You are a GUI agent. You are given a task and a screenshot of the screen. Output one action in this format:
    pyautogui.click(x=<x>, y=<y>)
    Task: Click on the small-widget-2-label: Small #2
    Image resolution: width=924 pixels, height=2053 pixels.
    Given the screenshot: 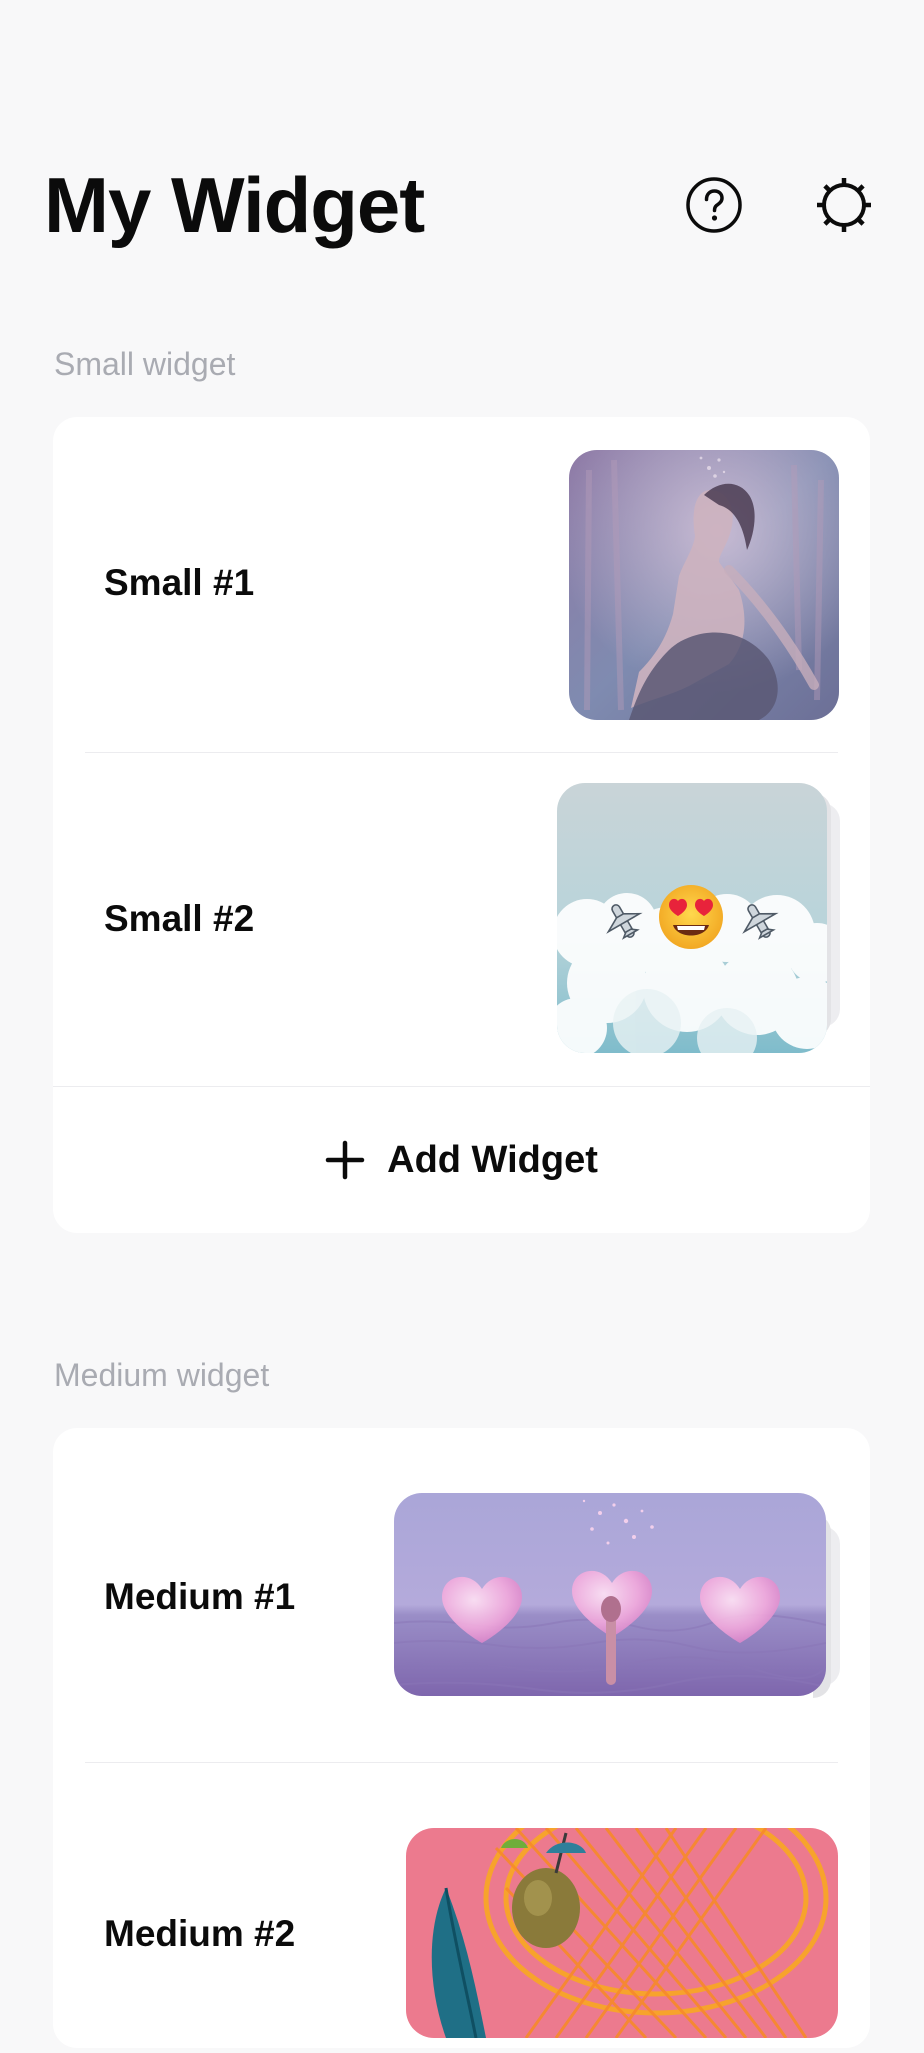 What is the action you would take?
    pyautogui.click(x=179, y=918)
    